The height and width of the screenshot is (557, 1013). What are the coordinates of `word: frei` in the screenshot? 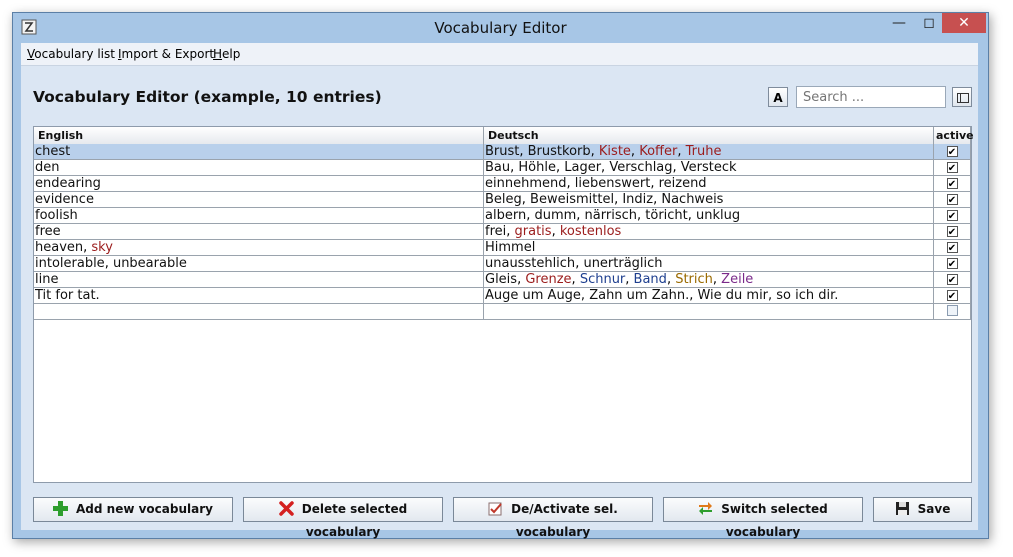 It's located at (496, 231).